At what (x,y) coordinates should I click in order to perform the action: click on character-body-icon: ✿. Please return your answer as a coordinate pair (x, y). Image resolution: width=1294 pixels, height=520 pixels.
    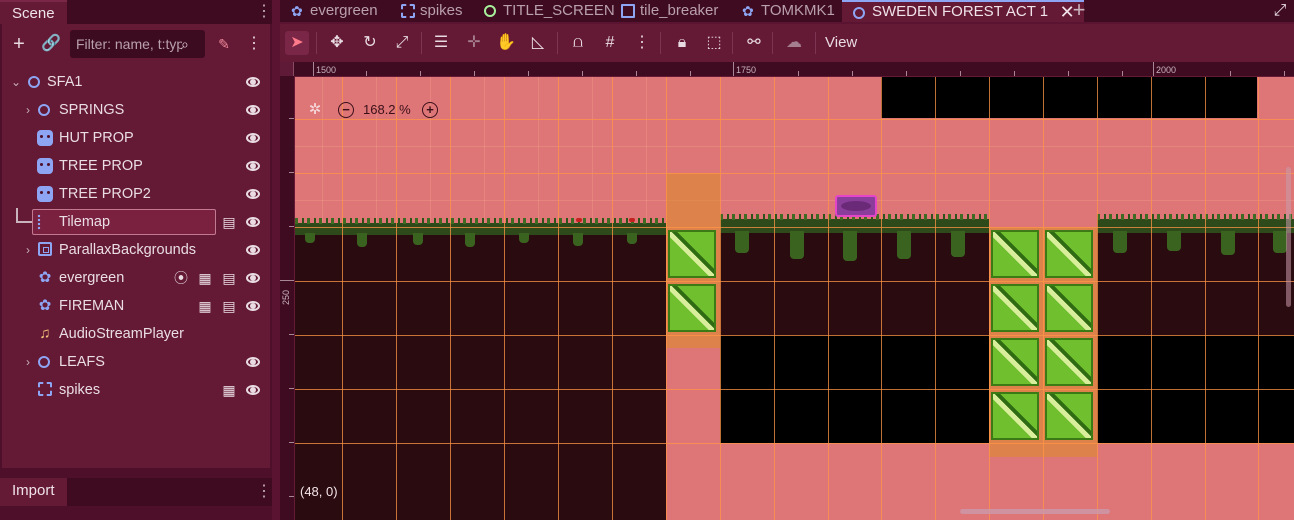
    Looking at the image, I should click on (45, 277).